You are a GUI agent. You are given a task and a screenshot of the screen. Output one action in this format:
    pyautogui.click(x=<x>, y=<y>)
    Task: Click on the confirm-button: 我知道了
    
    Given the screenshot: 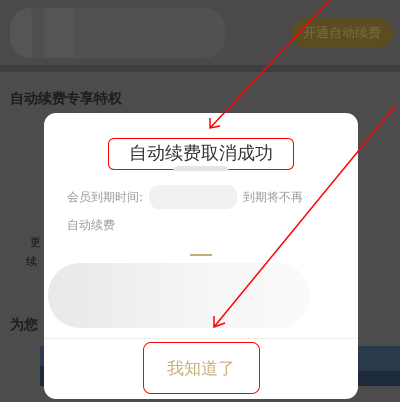 What is the action you would take?
    pyautogui.click(x=201, y=368)
    